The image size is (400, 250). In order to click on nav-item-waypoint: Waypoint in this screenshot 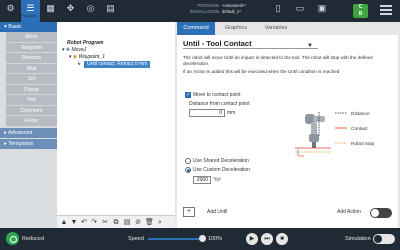, I will do `click(31, 47)`.